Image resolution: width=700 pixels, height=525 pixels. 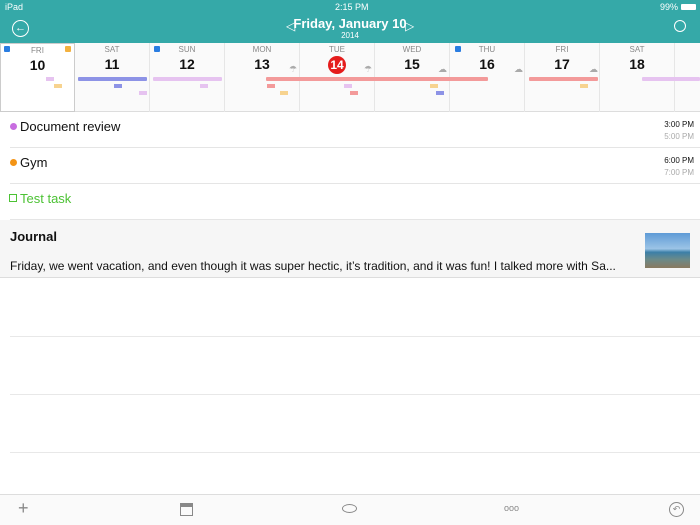 What do you see at coordinates (409, 26) in the screenshot?
I see `next-day-icon: ▷` at bounding box center [409, 26].